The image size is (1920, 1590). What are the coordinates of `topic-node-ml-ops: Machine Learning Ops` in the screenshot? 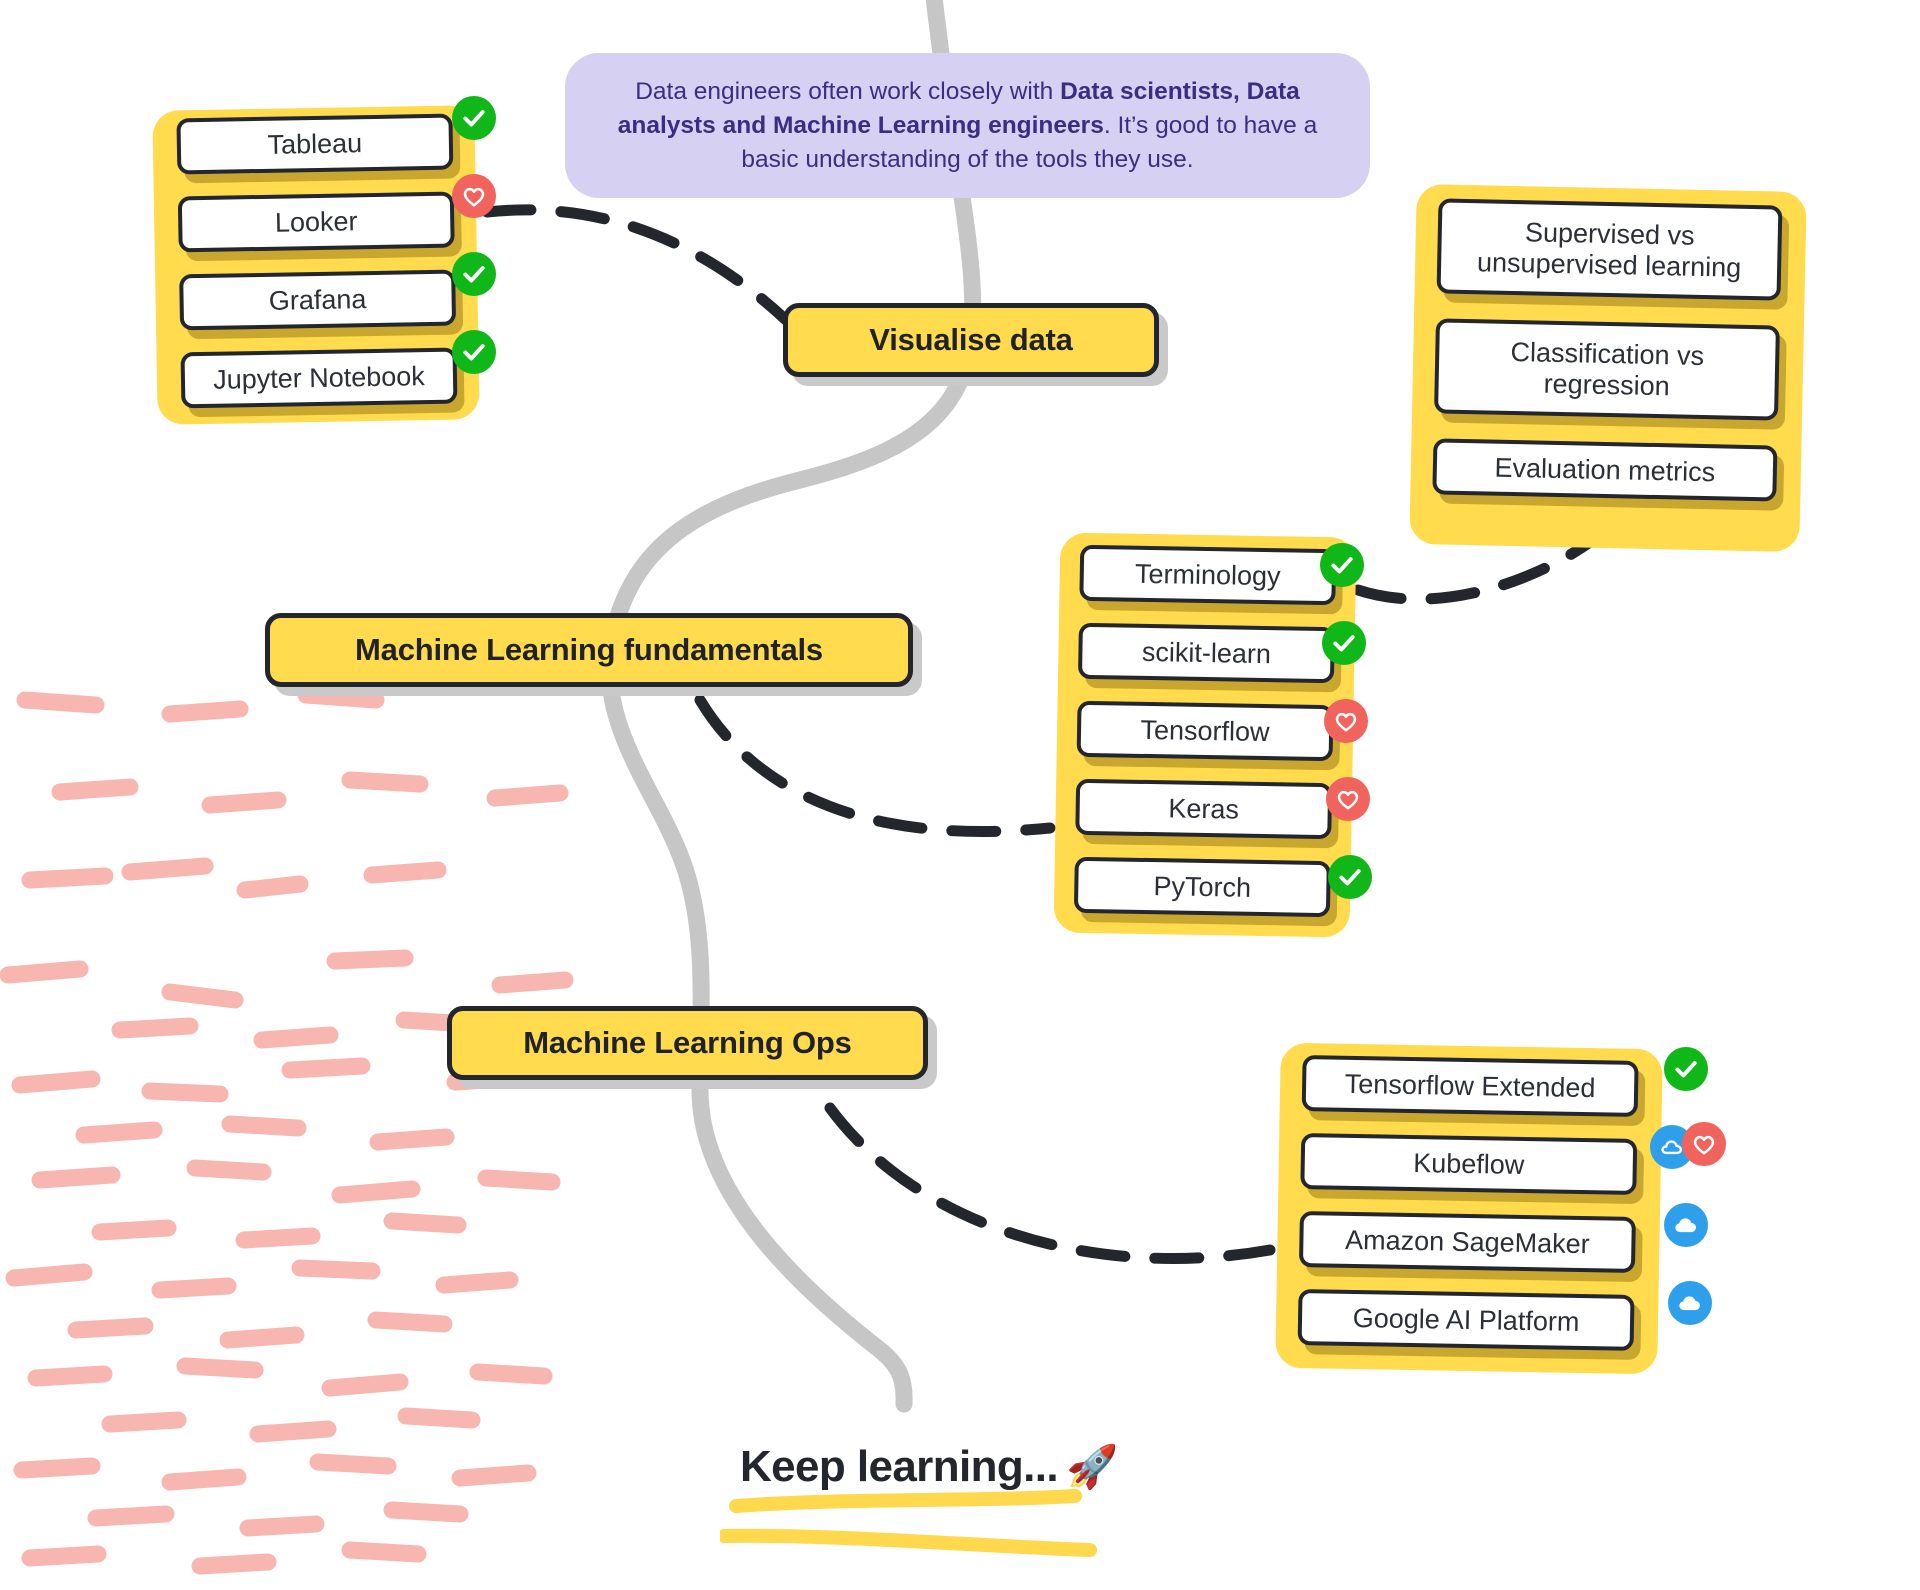 It's located at (687, 1043).